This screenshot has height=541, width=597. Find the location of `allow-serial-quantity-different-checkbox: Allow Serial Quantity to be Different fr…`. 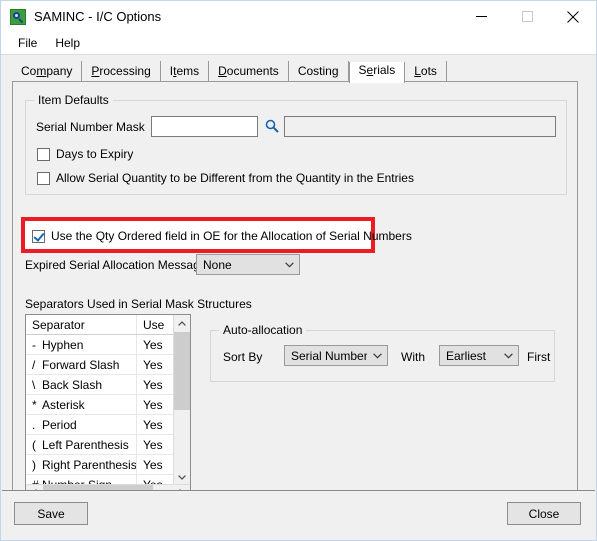

allow-serial-quantity-different-checkbox: Allow Serial Quantity to be Different fr… is located at coordinates (225, 178).